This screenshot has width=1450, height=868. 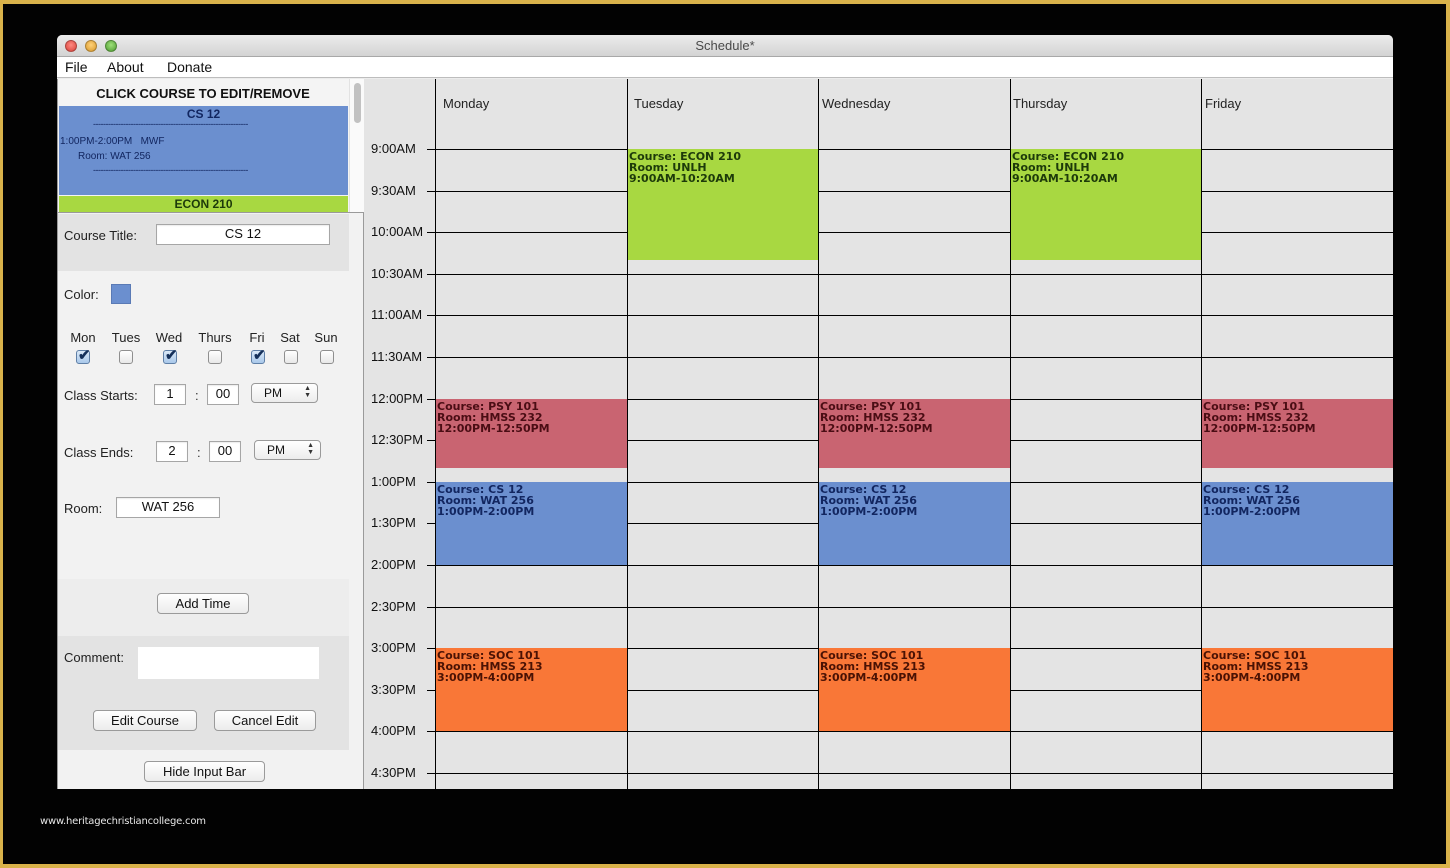 What do you see at coordinates (393, 190) in the screenshot?
I see `time-label: 9:30AM` at bounding box center [393, 190].